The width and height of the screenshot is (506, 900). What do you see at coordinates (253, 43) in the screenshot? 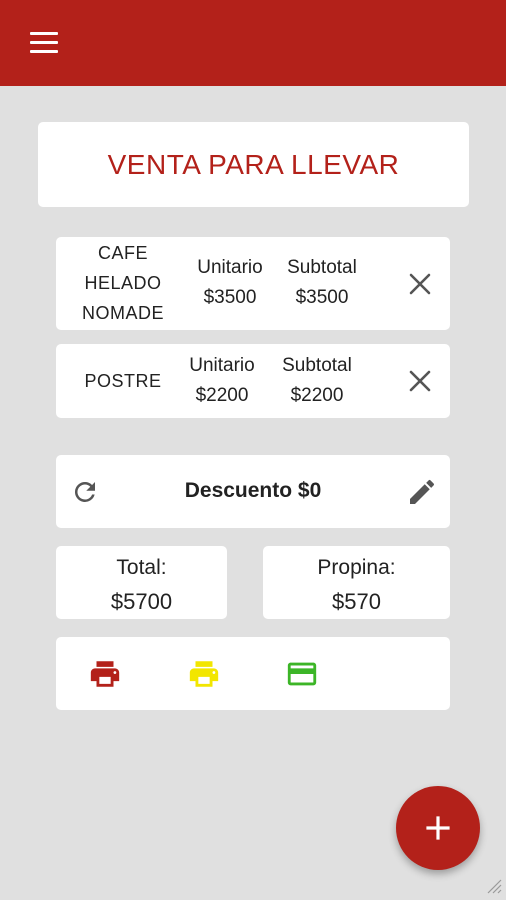
I see `app-bar` at bounding box center [253, 43].